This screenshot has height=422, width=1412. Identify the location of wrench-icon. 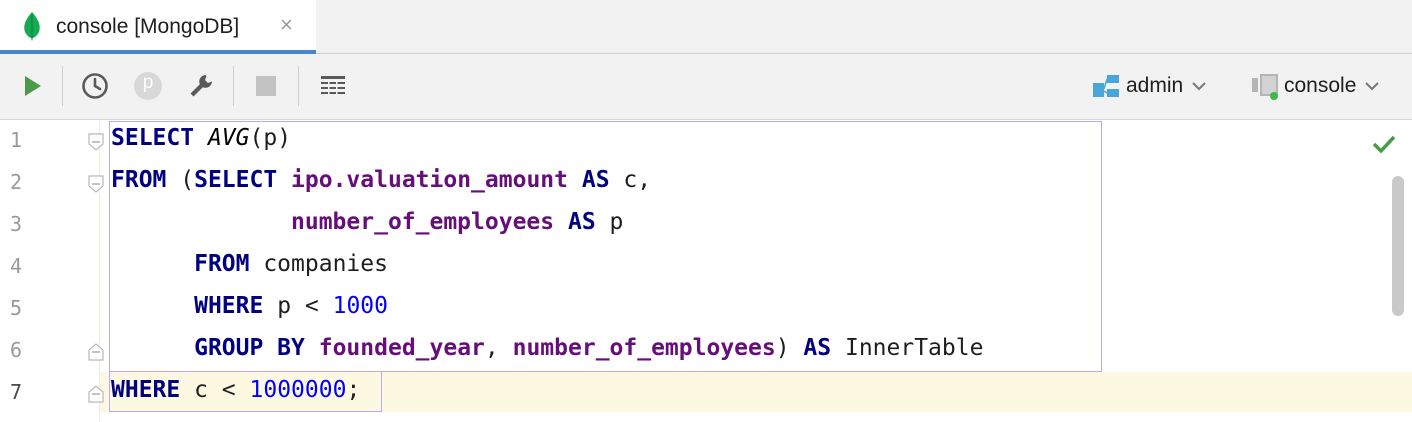
(201, 86).